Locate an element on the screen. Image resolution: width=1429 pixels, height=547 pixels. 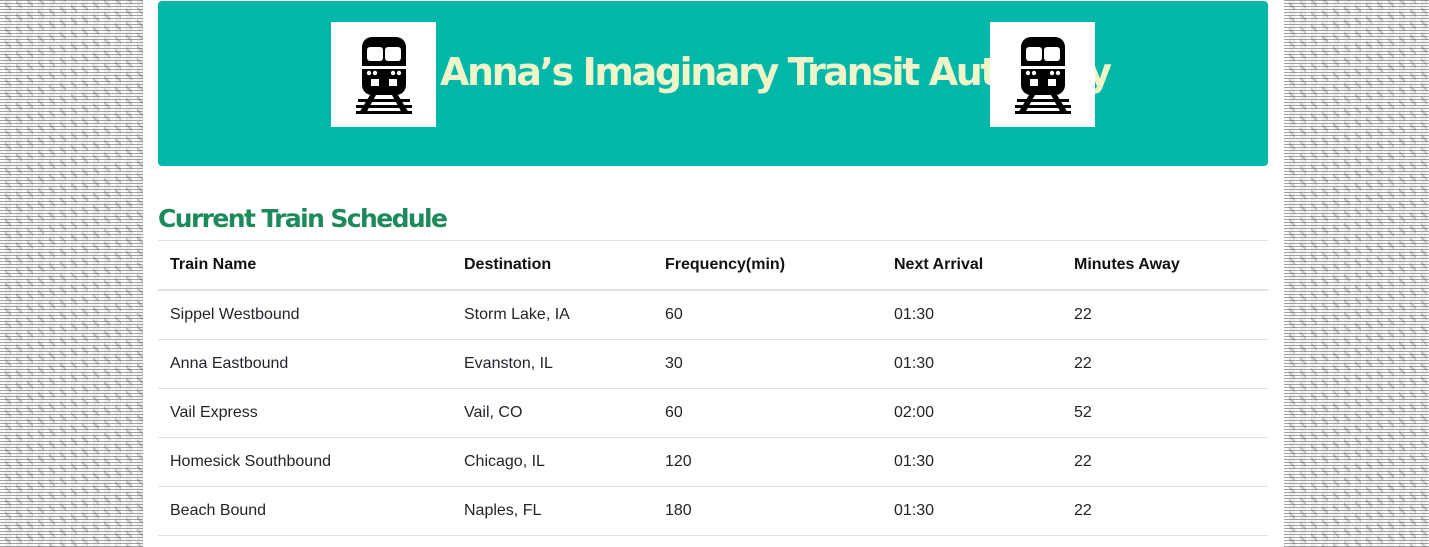
column-header-frequency: Frequency(min) is located at coordinates (767, 265).